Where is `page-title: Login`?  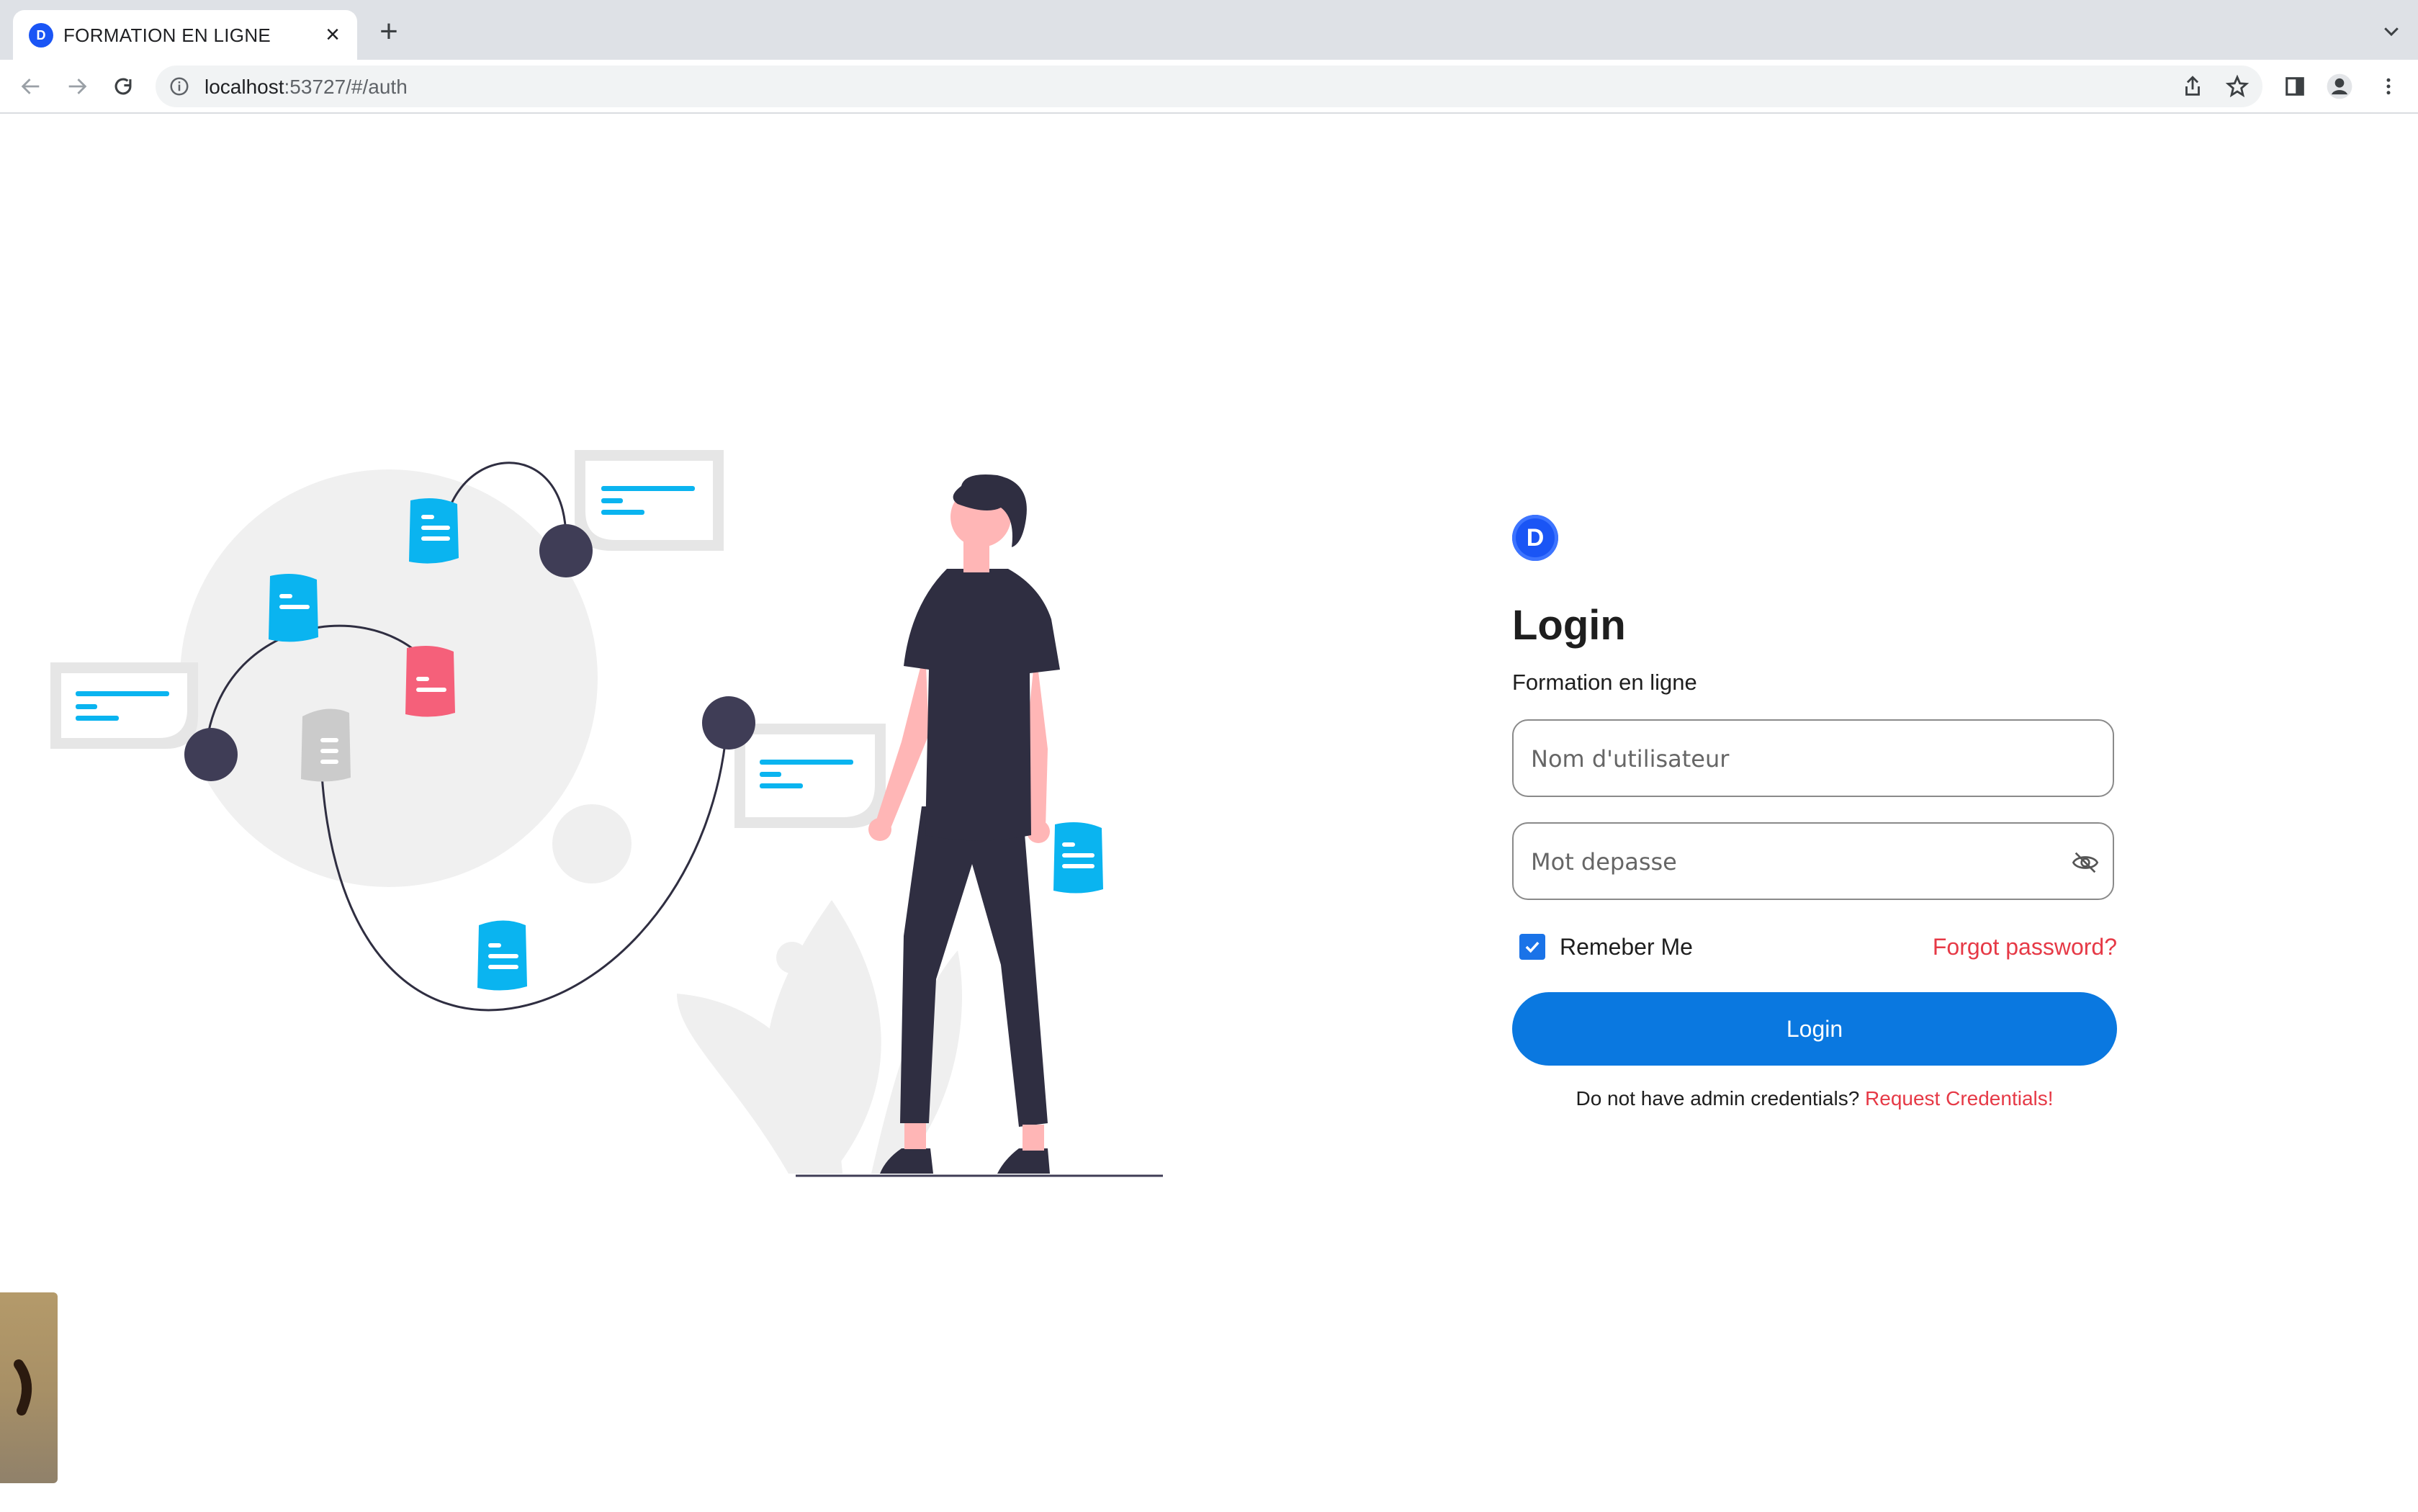
page-title: Login is located at coordinates (1569, 625).